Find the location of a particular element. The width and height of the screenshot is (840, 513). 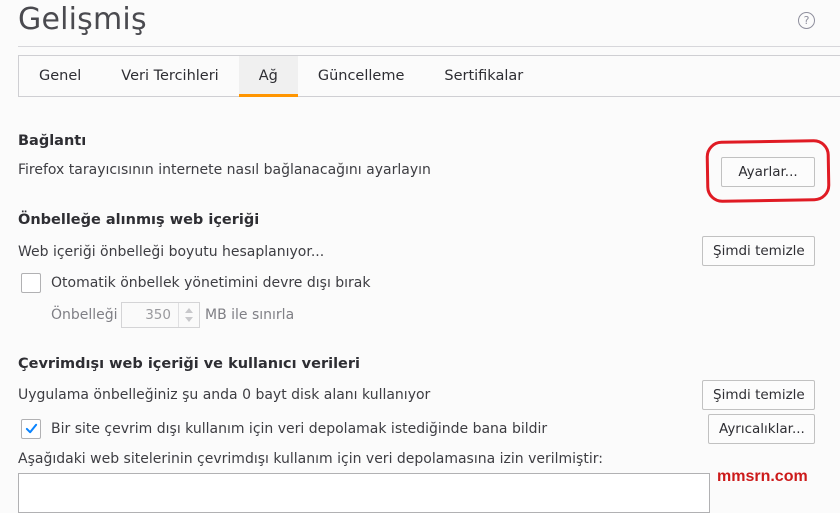

cache-limit-spinner is located at coordinates (188, 315).